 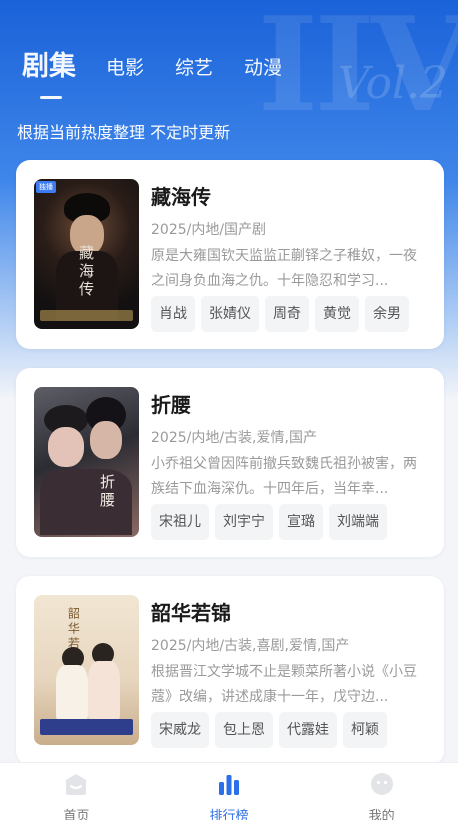 What do you see at coordinates (308, 730) in the screenshot?
I see `cast-tag: 代露娃` at bounding box center [308, 730].